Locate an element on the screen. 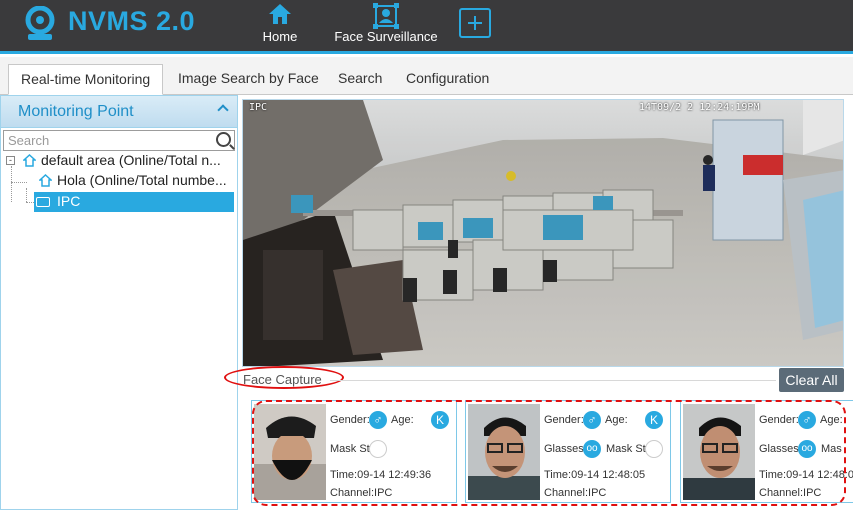  divider is located at coordinates (553, 380).